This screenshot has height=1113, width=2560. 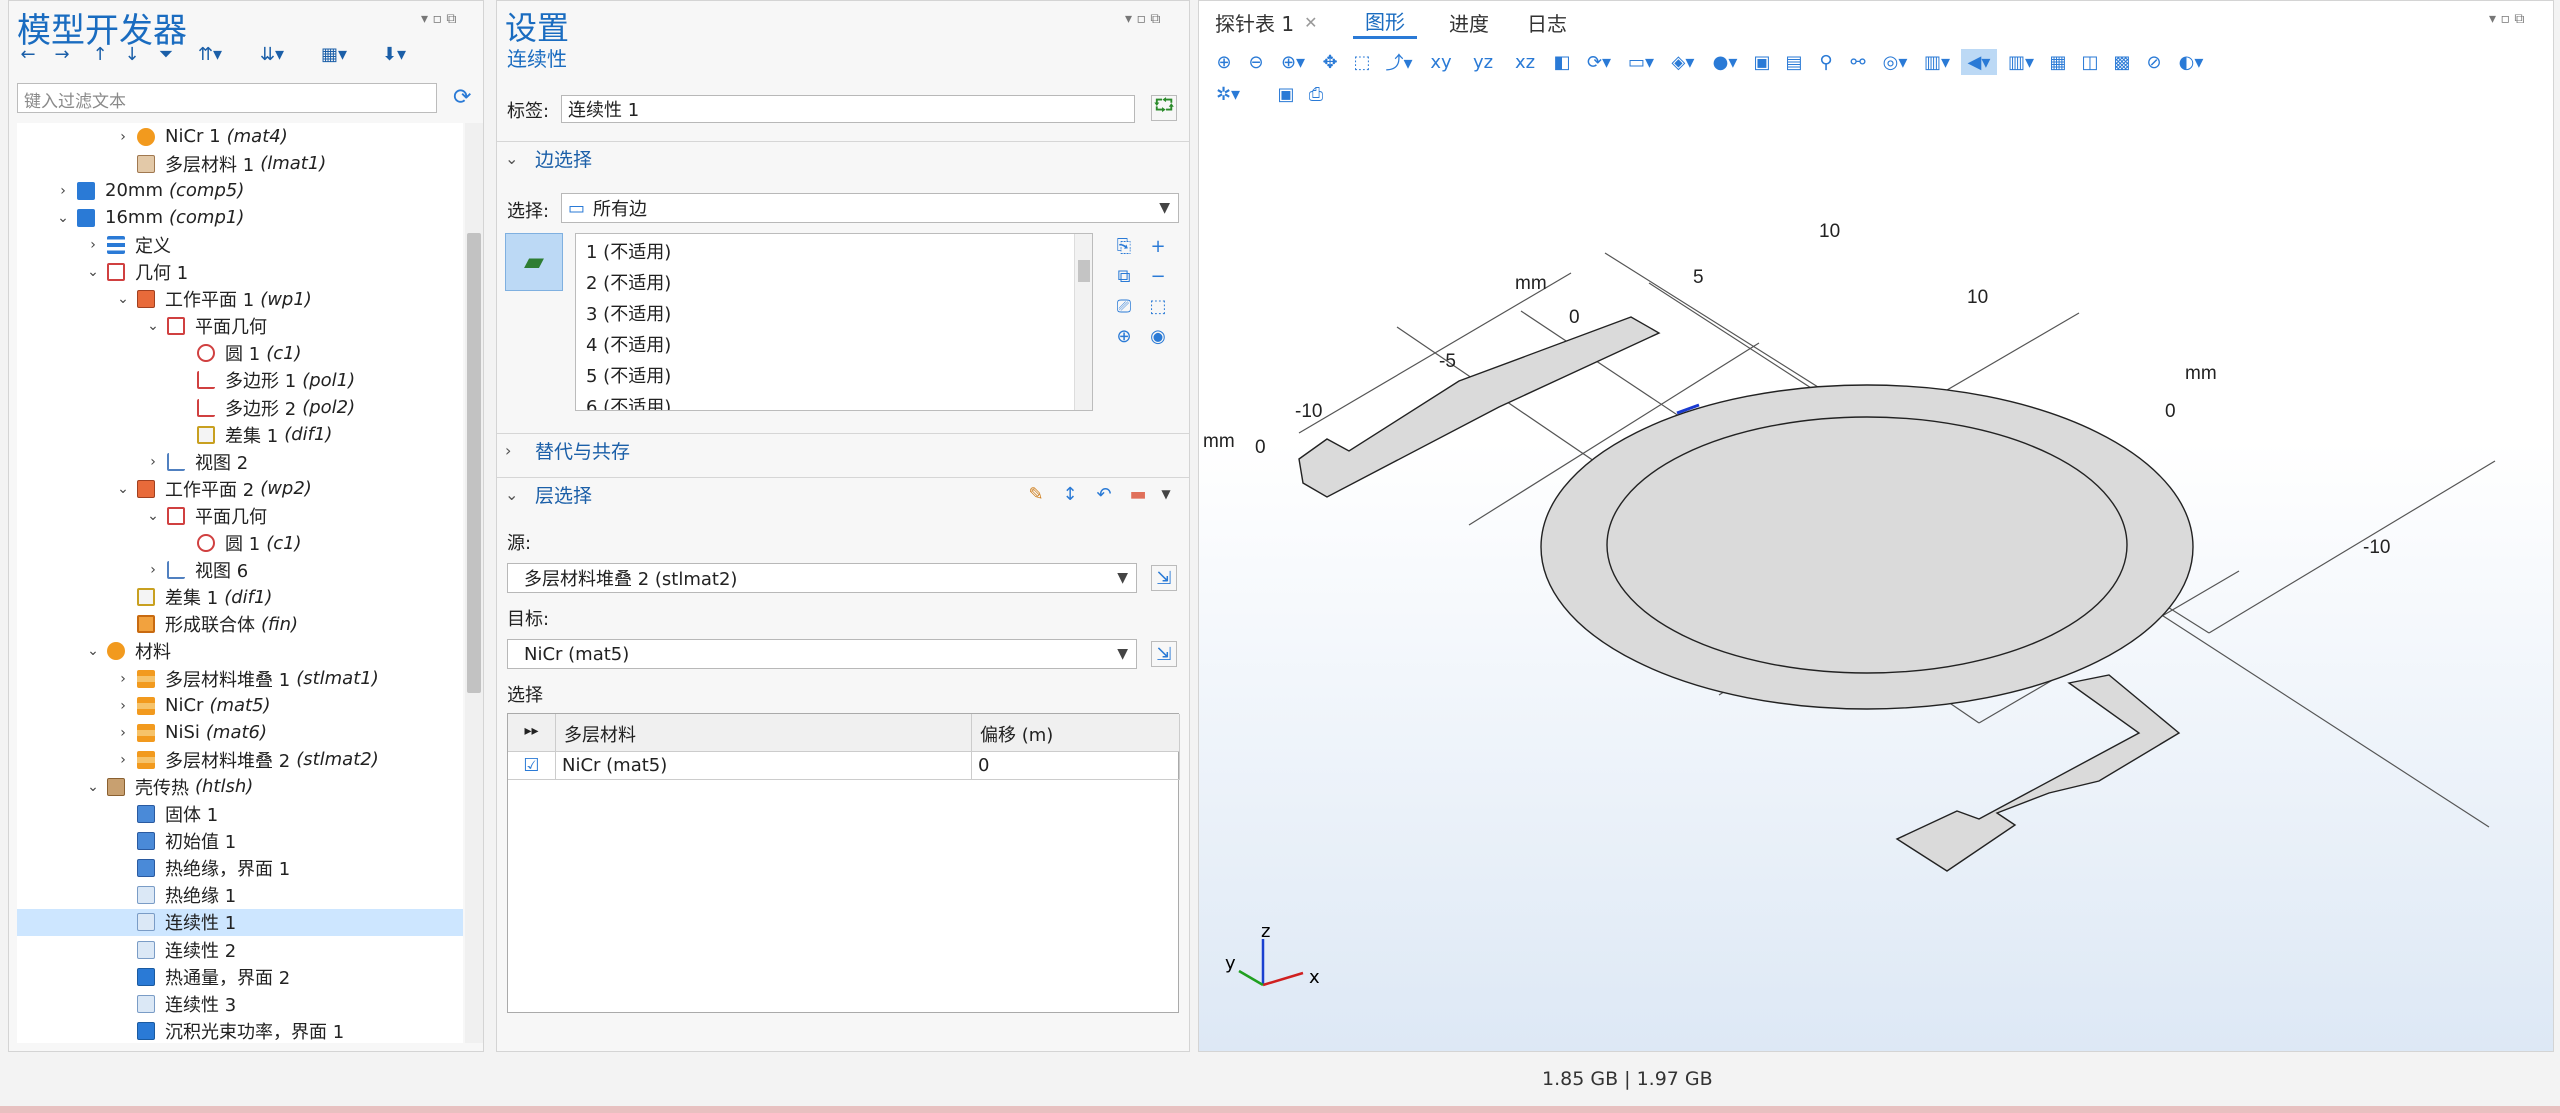 What do you see at coordinates (2122, 62) in the screenshot?
I see `wireframe-icon: ▩` at bounding box center [2122, 62].